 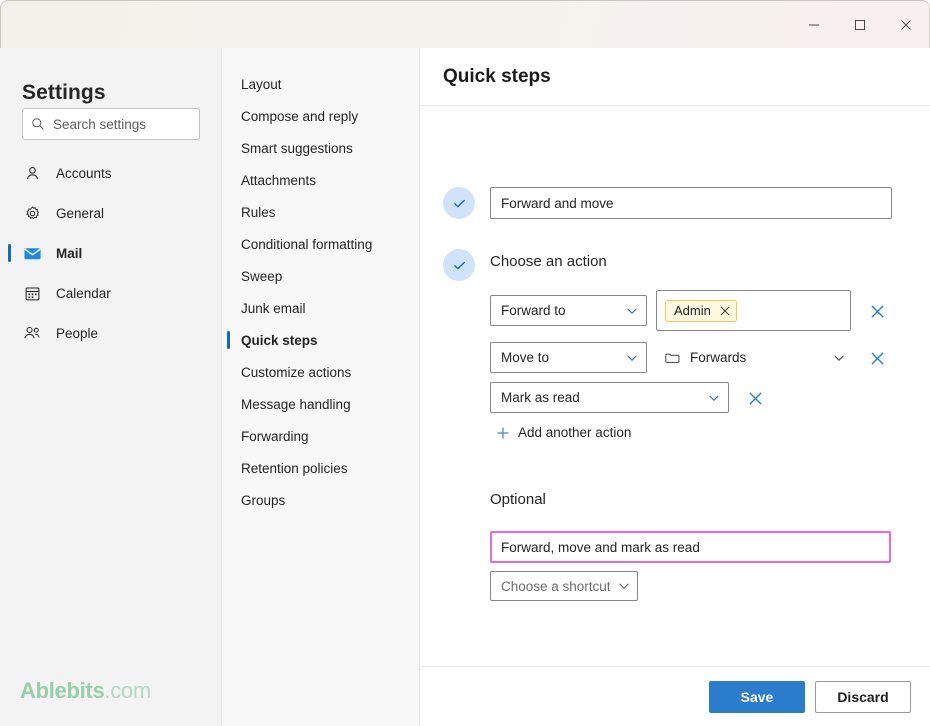 I want to click on people-icon, so click(x=32, y=333).